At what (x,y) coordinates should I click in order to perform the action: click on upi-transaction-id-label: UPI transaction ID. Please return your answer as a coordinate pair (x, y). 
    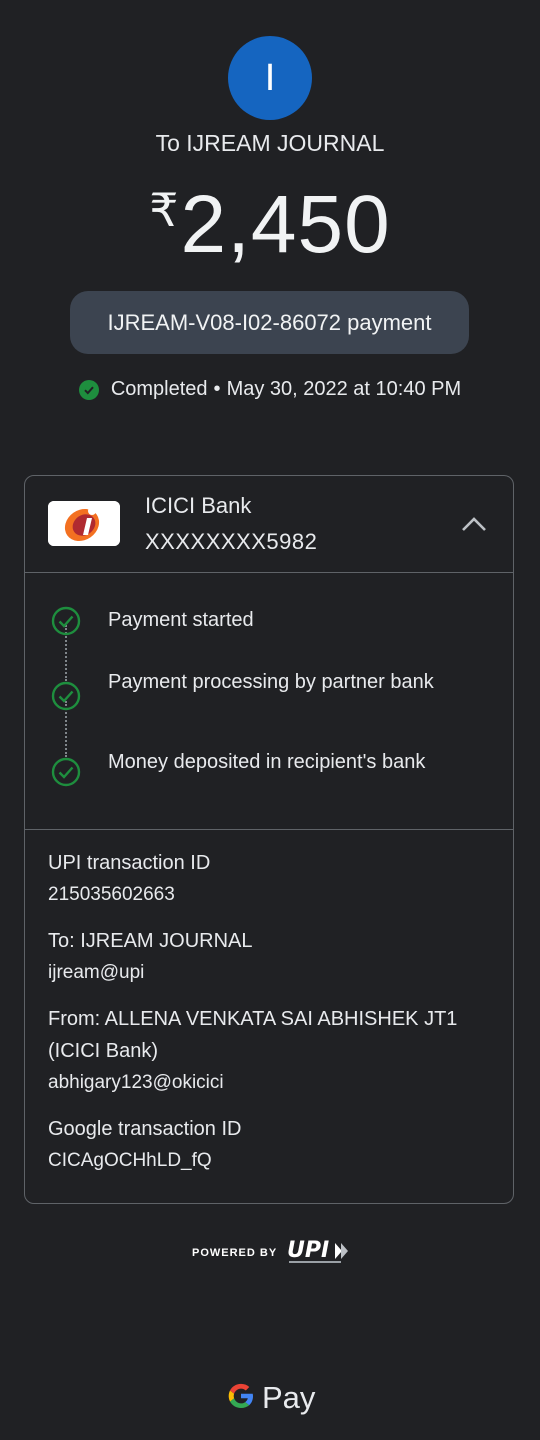
    Looking at the image, I should click on (129, 863).